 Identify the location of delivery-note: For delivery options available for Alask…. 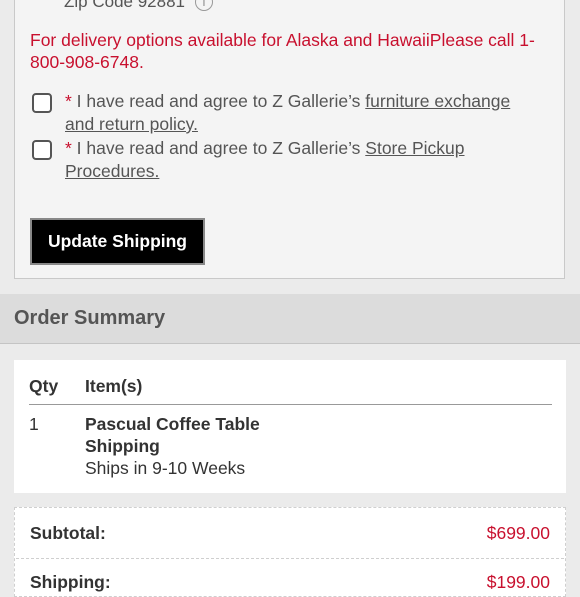
(282, 51).